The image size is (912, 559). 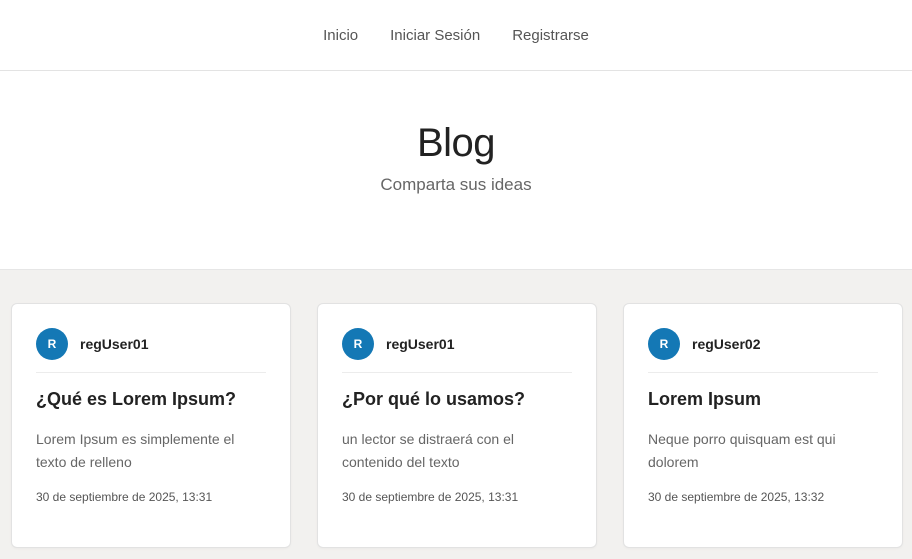 What do you see at coordinates (742, 450) in the screenshot?
I see `post-excerpt: Neque porro quisquam est qui dolorem` at bounding box center [742, 450].